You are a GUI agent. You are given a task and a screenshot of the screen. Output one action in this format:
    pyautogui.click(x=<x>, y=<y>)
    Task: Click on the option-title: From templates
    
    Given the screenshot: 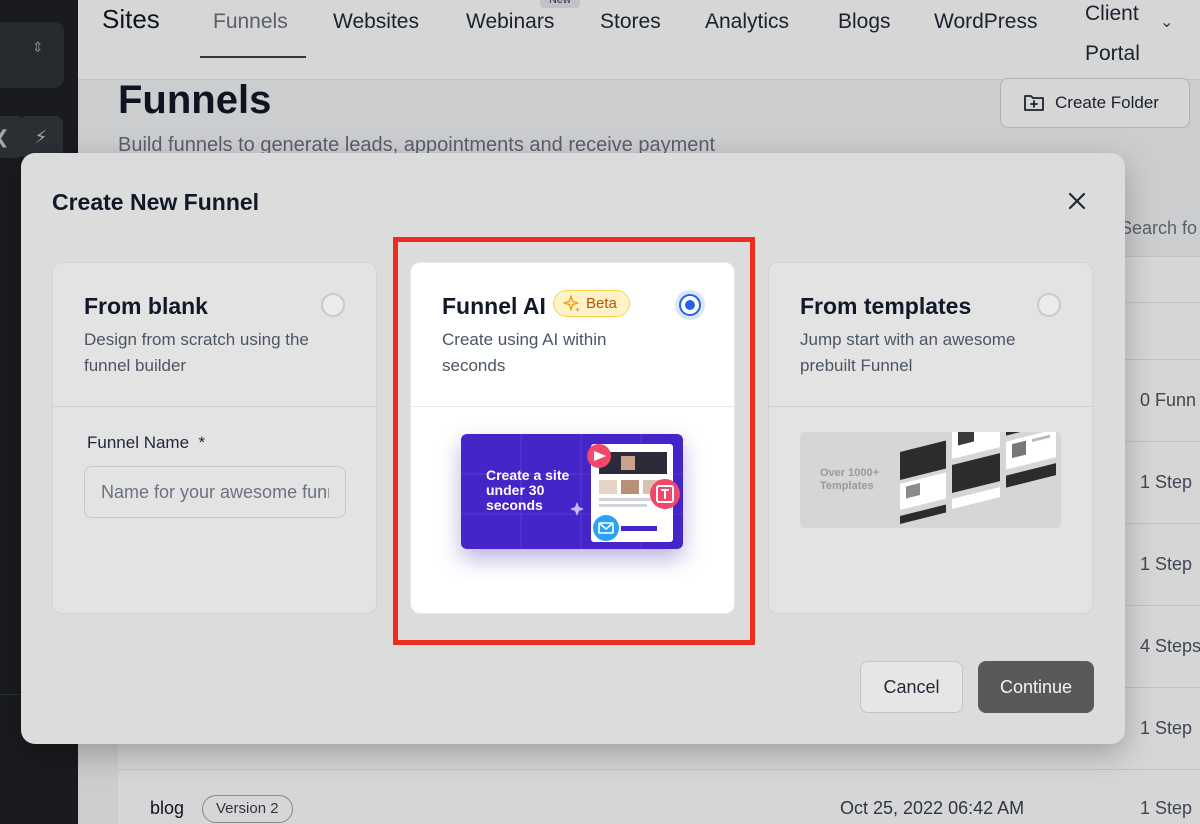 What is the action you would take?
    pyautogui.click(x=886, y=306)
    